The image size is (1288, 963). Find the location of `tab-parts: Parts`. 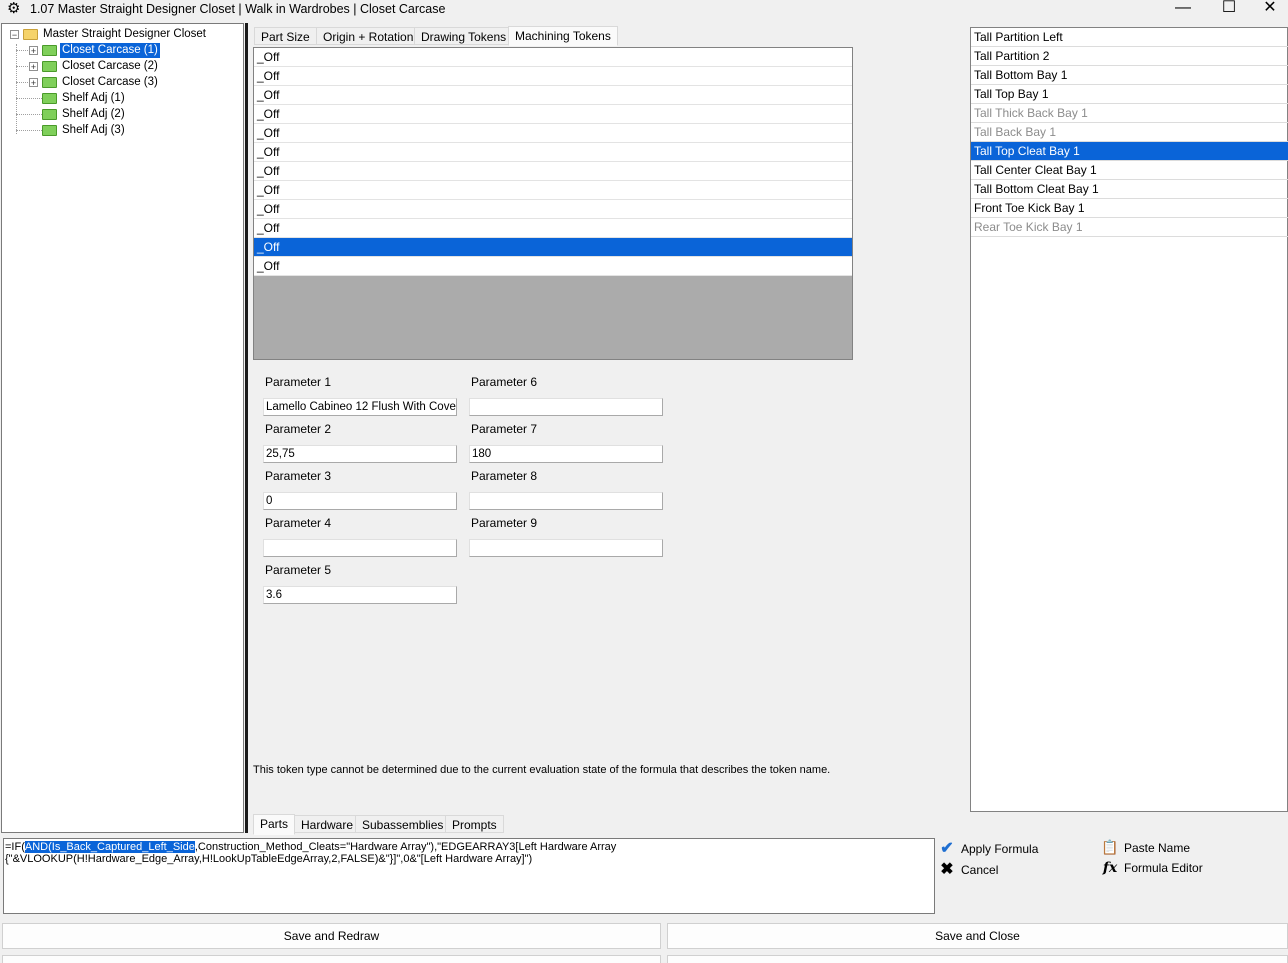

tab-parts: Parts is located at coordinates (274, 824).